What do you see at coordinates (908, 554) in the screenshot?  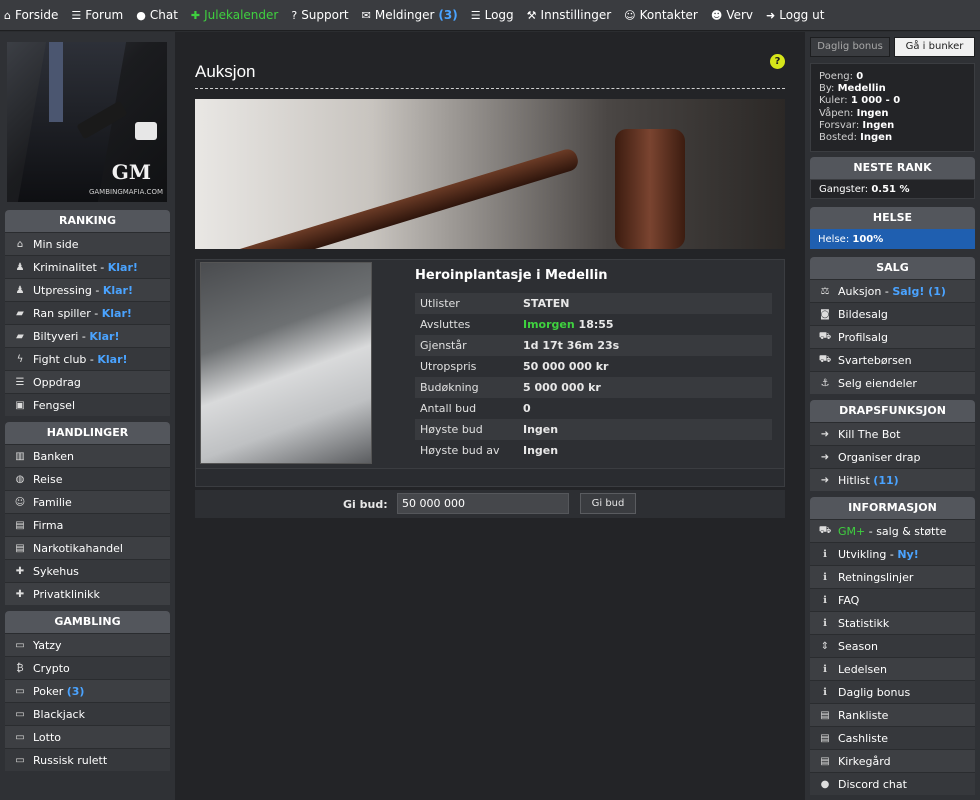 I see `menu-item-status: Ny!` at bounding box center [908, 554].